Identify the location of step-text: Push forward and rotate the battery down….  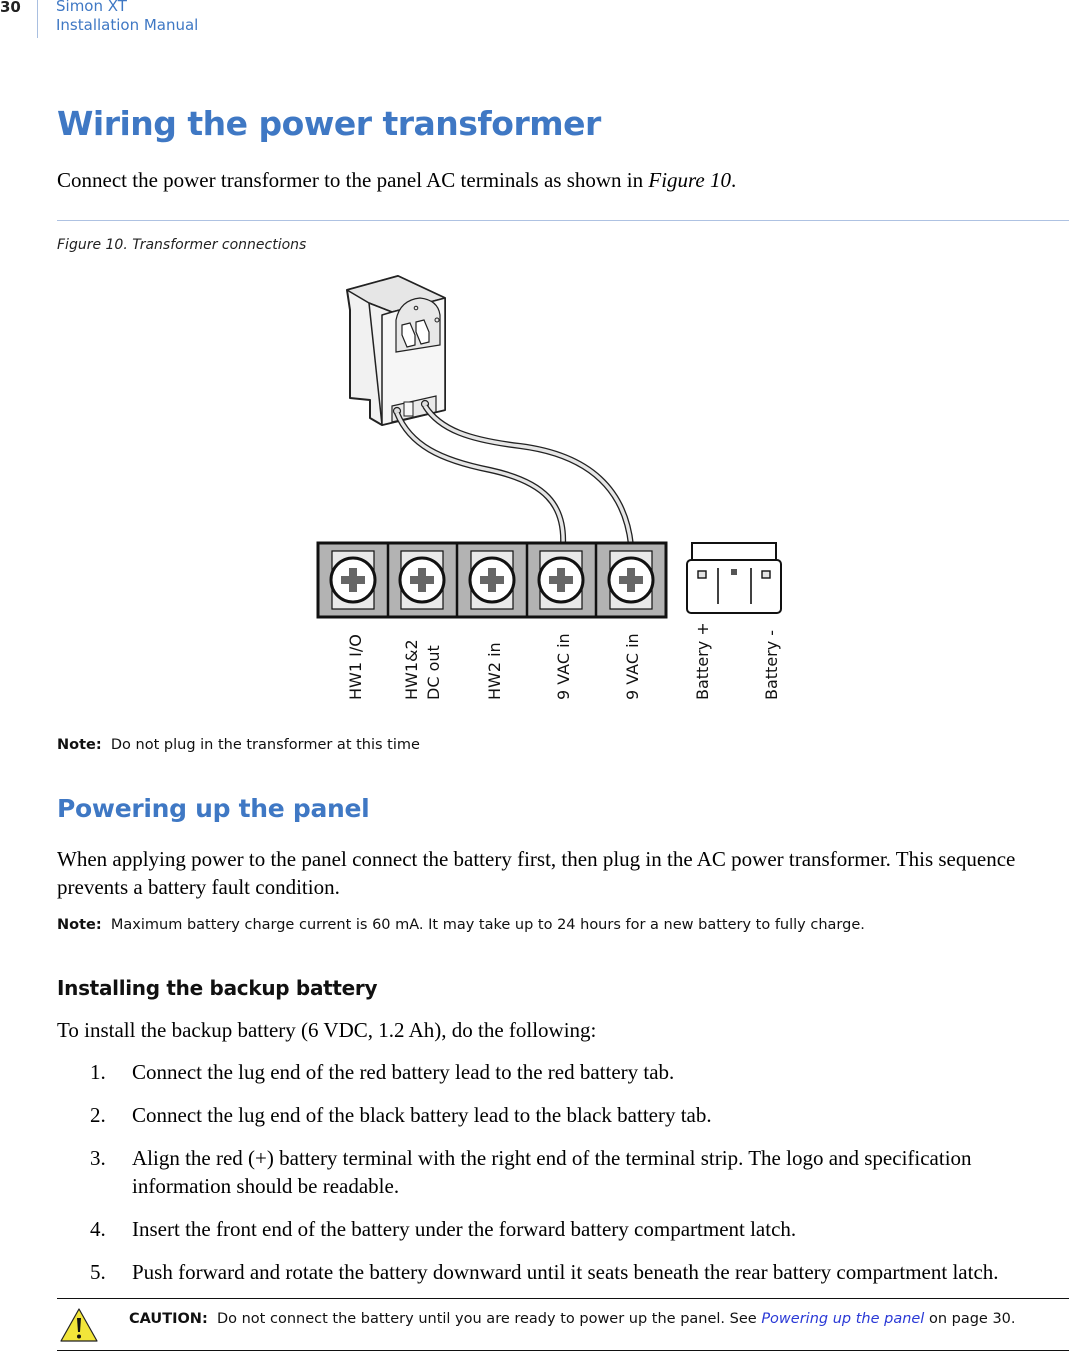
(565, 1272).